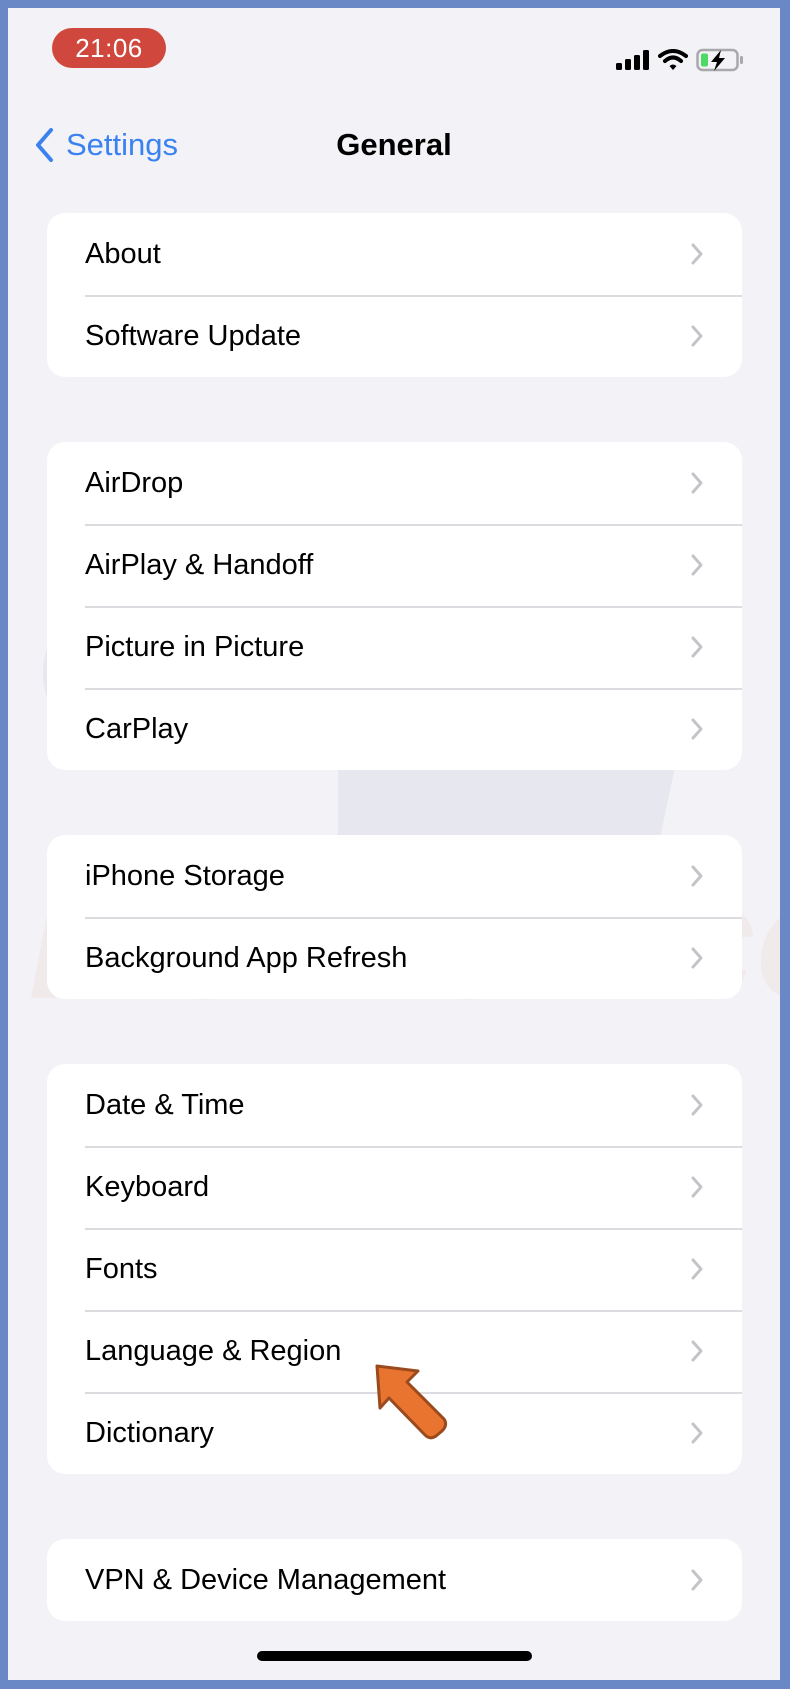 The width and height of the screenshot is (790, 1689). I want to click on settings-row-airdrop: AirDrop, so click(394, 483).